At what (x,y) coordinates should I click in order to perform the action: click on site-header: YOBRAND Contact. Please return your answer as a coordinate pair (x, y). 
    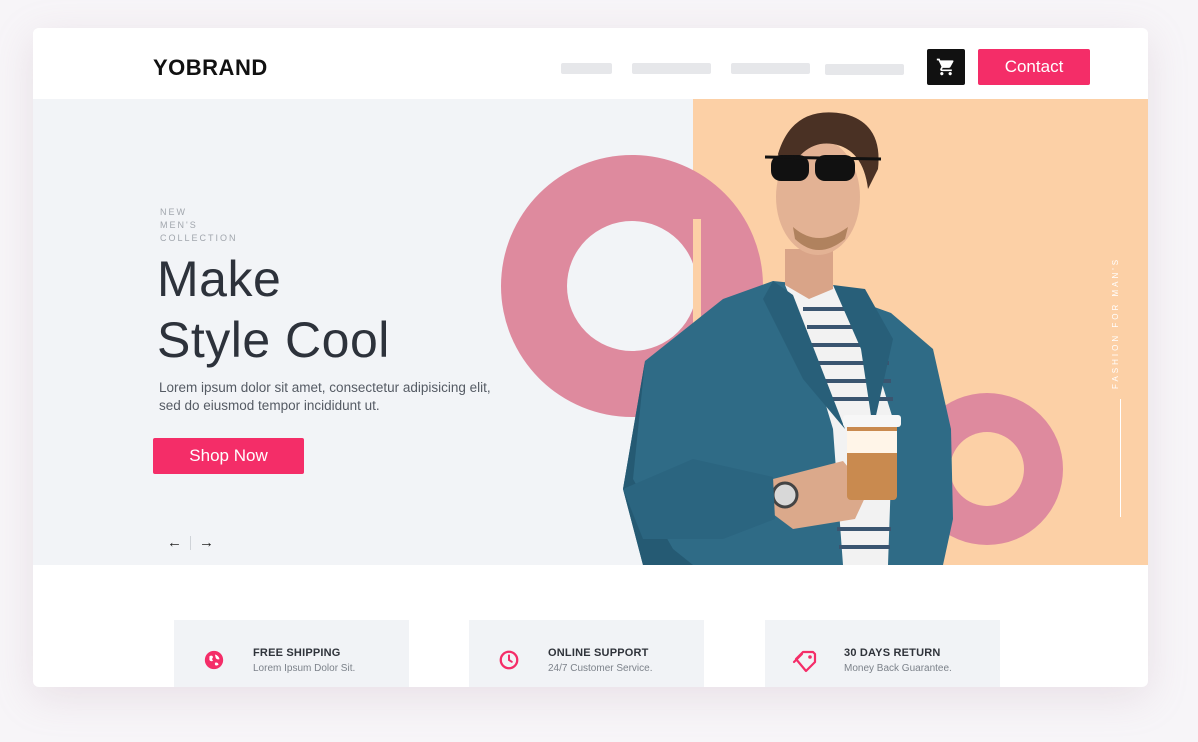
    Looking at the image, I should click on (590, 63).